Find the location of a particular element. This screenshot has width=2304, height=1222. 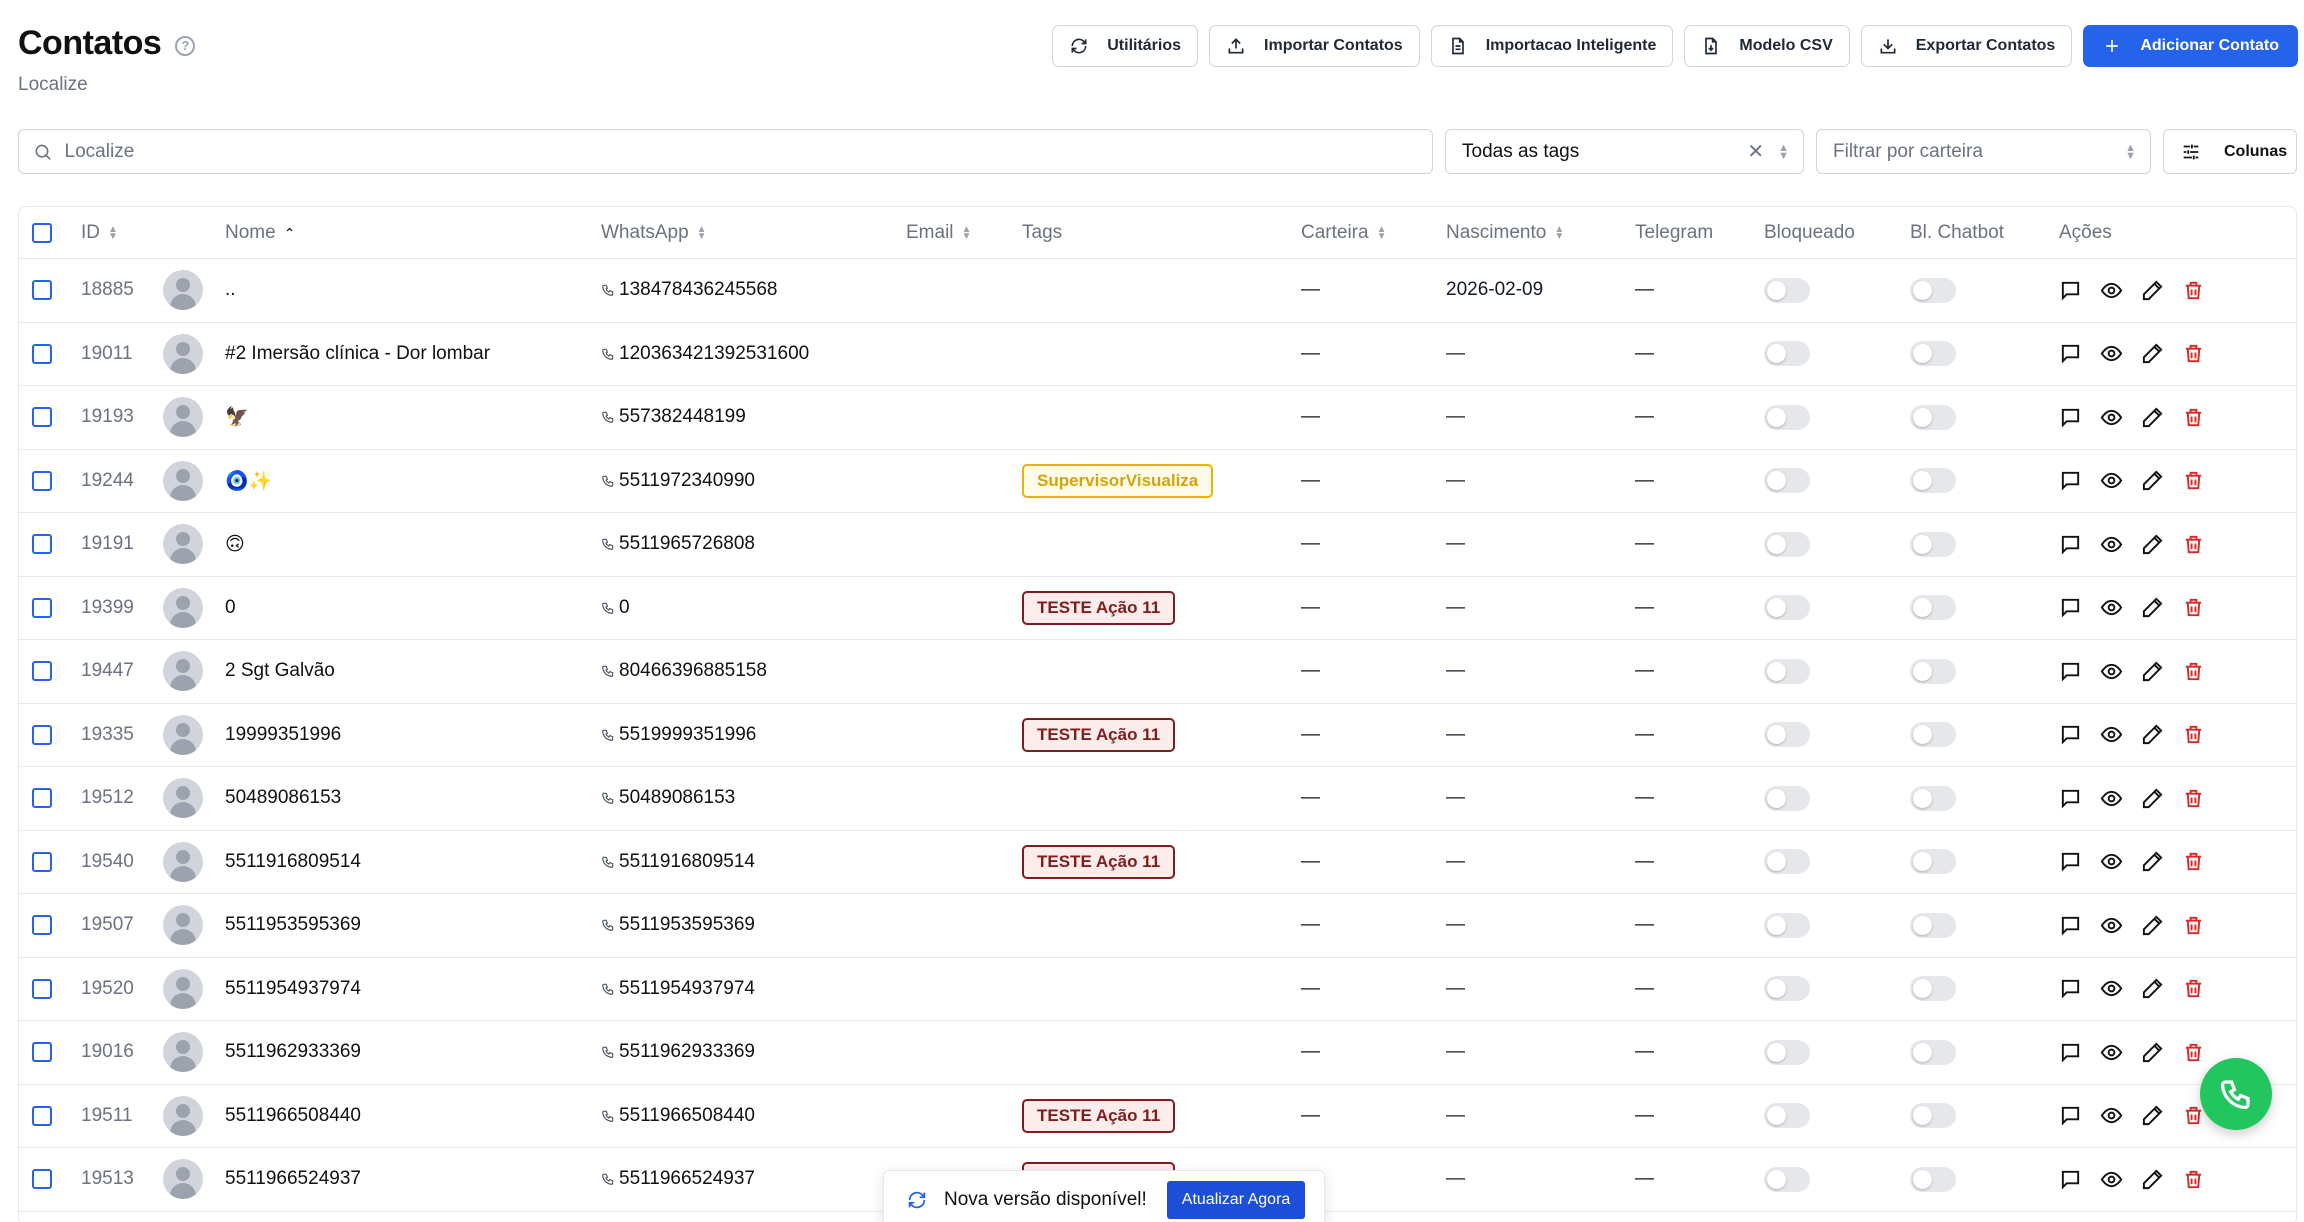

col-birth: Nascimento ▲ ▼ is located at coordinates (1505, 233).